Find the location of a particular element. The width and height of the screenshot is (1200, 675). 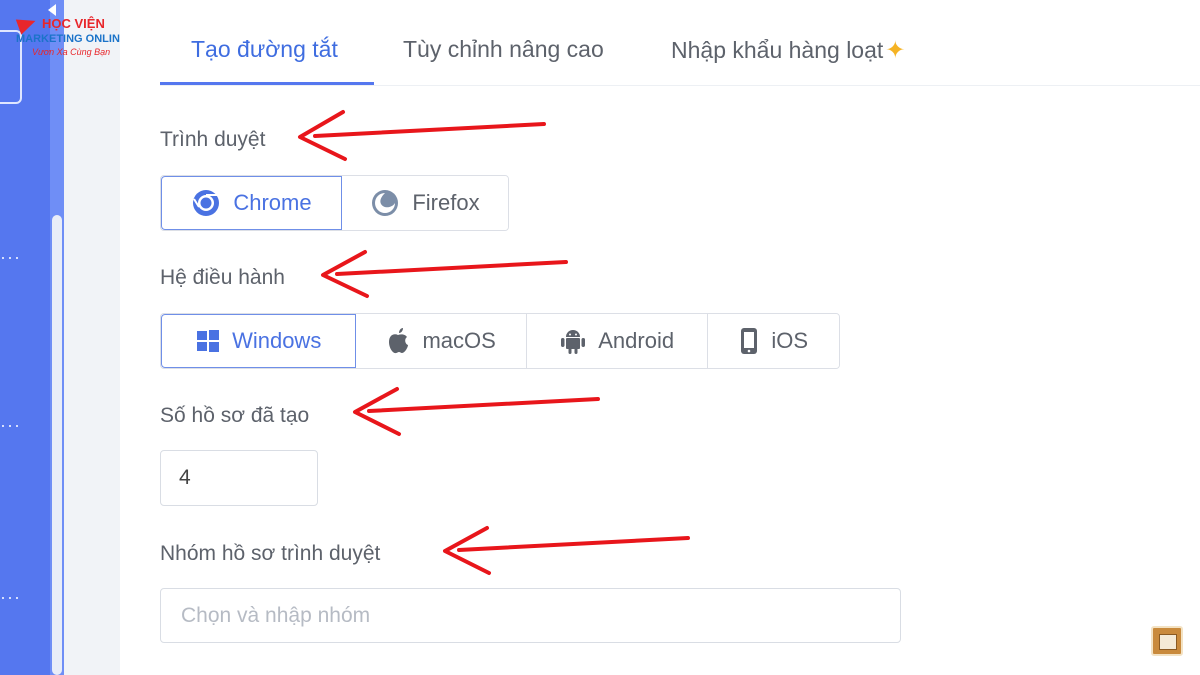

browser-label: Trình duyệt is located at coordinates (213, 139).